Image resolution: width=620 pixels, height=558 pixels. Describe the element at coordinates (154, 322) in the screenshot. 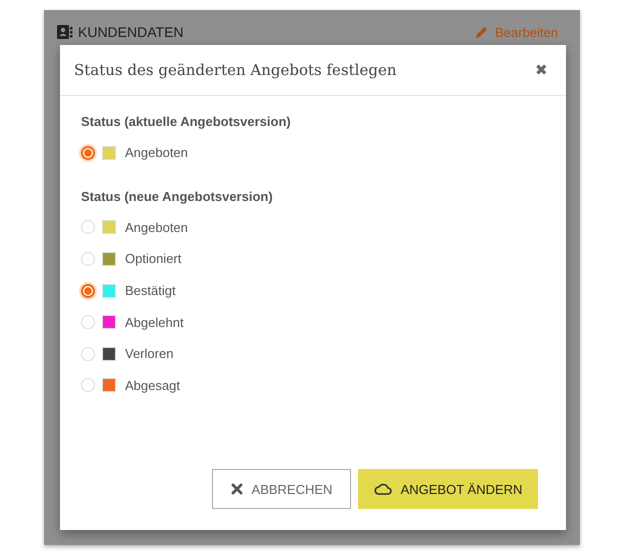

I see `option-label: Abgelehnt` at that location.